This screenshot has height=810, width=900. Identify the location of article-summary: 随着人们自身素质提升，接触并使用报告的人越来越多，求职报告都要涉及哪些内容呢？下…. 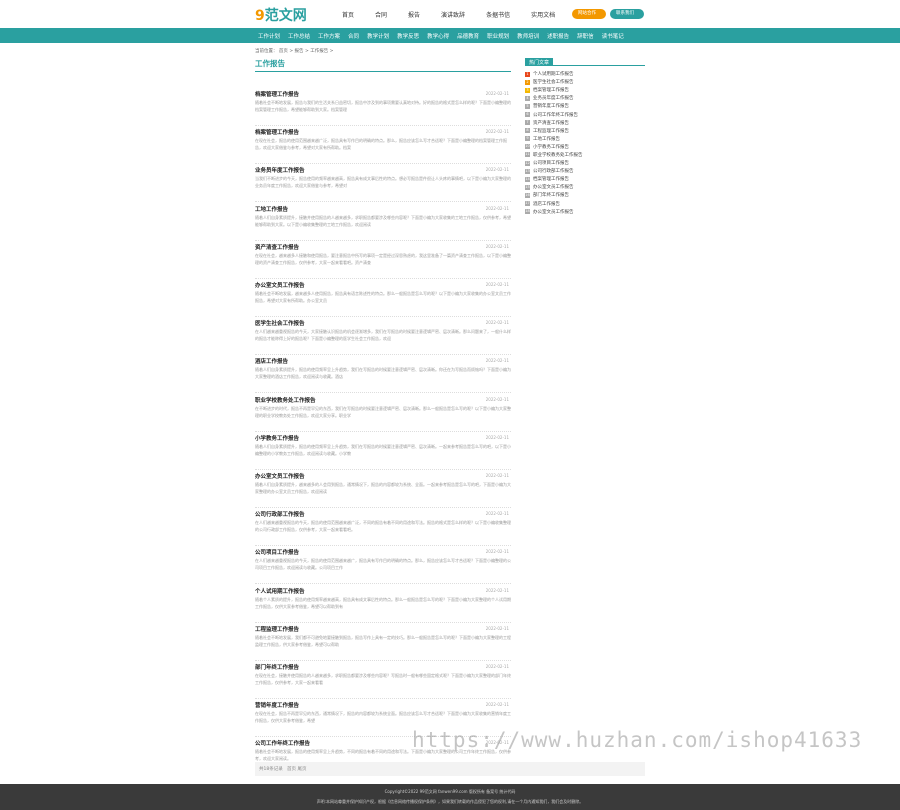
(383, 220).